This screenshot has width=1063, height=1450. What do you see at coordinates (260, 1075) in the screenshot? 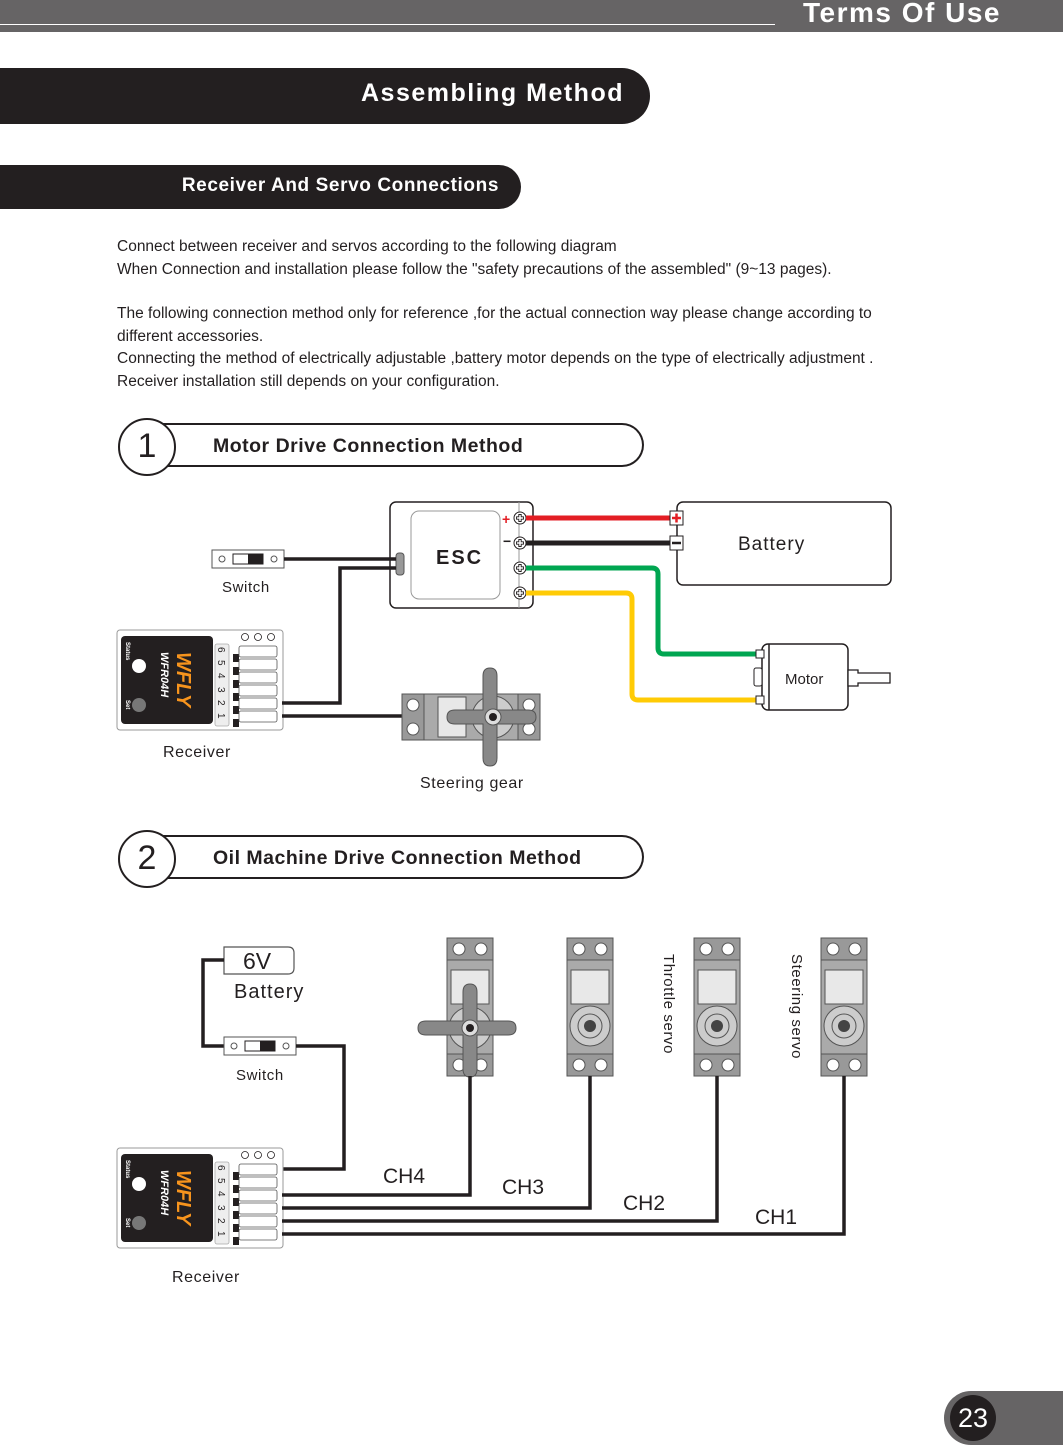
I see `switch-label-2: Switch` at bounding box center [260, 1075].